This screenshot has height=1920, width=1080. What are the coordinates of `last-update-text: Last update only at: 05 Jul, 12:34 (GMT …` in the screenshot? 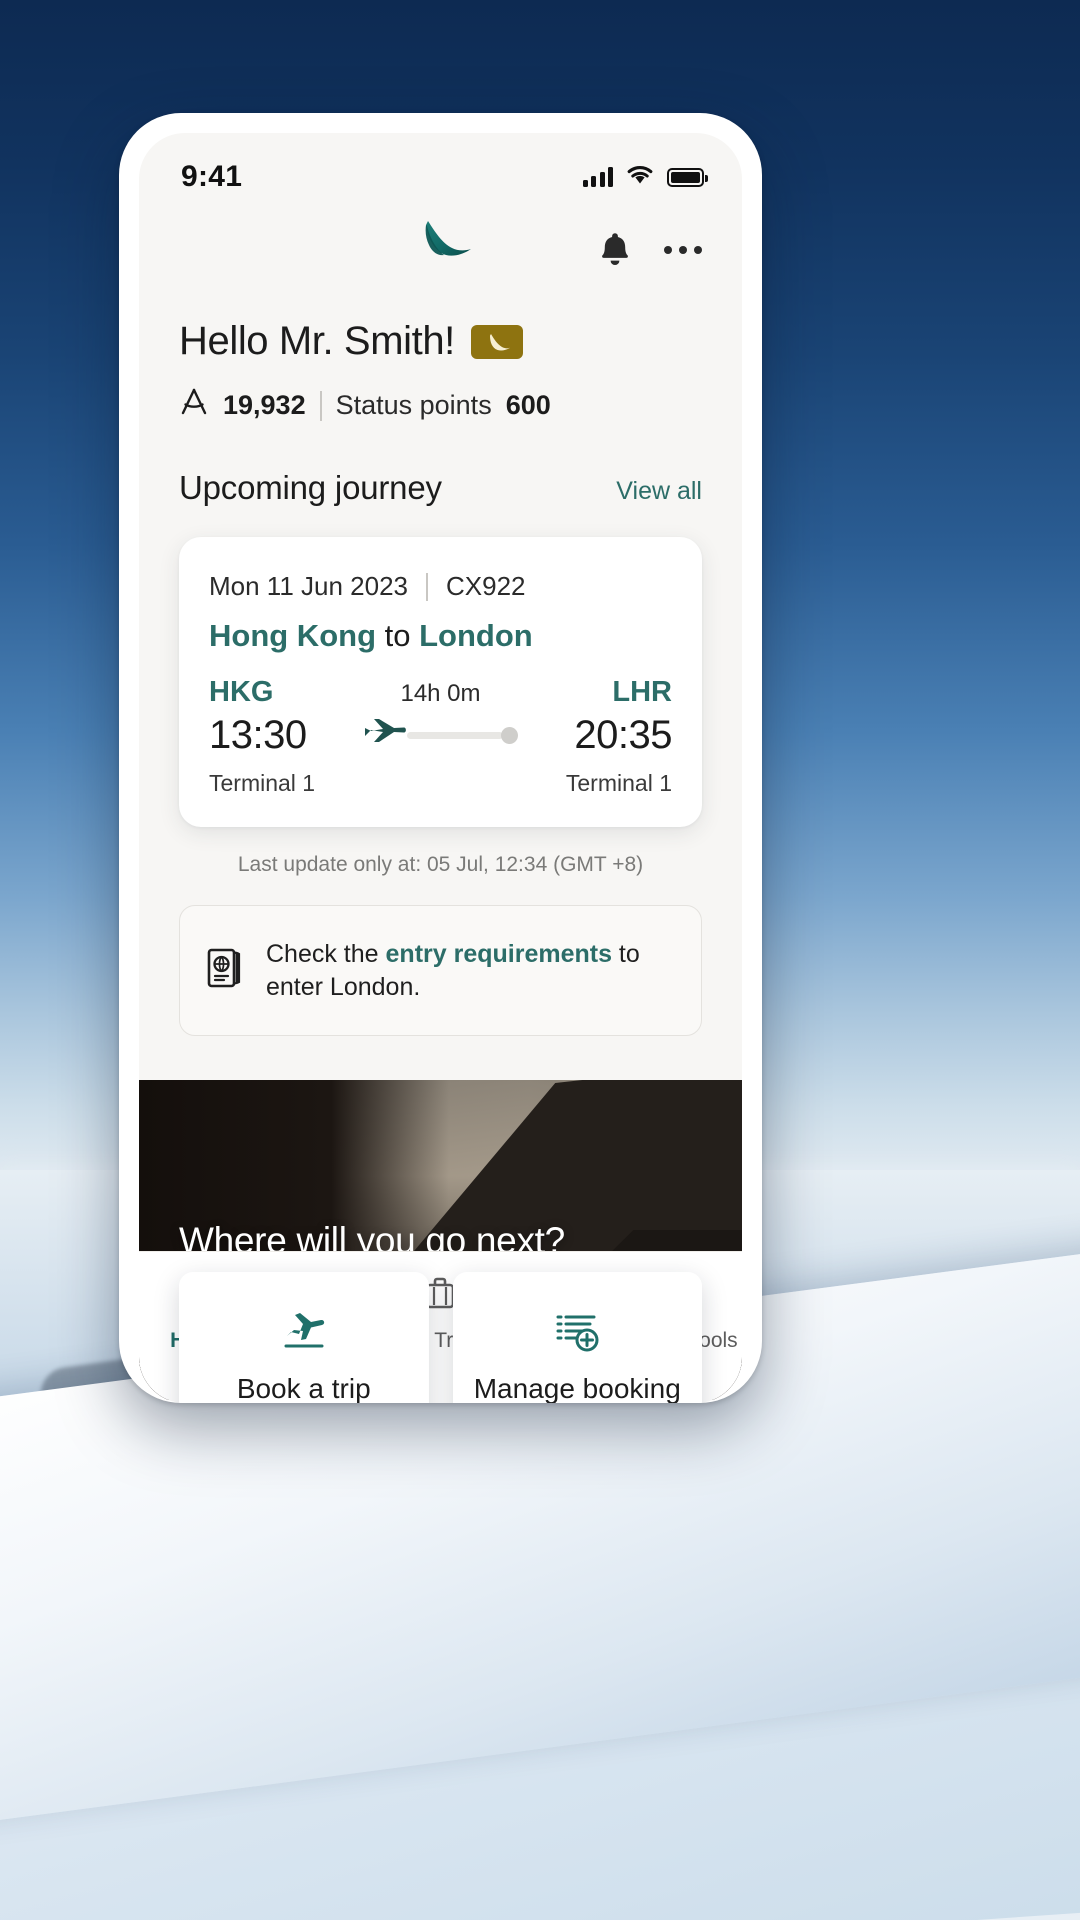 It's located at (440, 864).